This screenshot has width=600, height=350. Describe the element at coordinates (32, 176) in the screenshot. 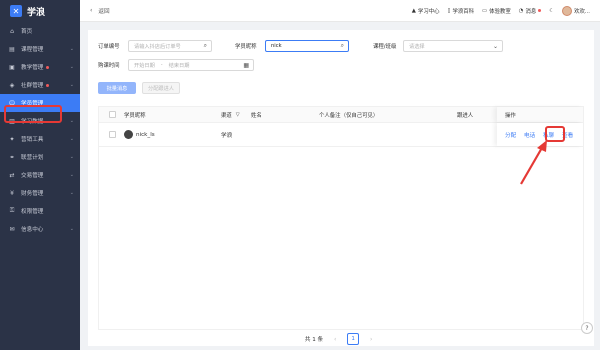

I see `sidebar-item-label: 交易管理` at that location.